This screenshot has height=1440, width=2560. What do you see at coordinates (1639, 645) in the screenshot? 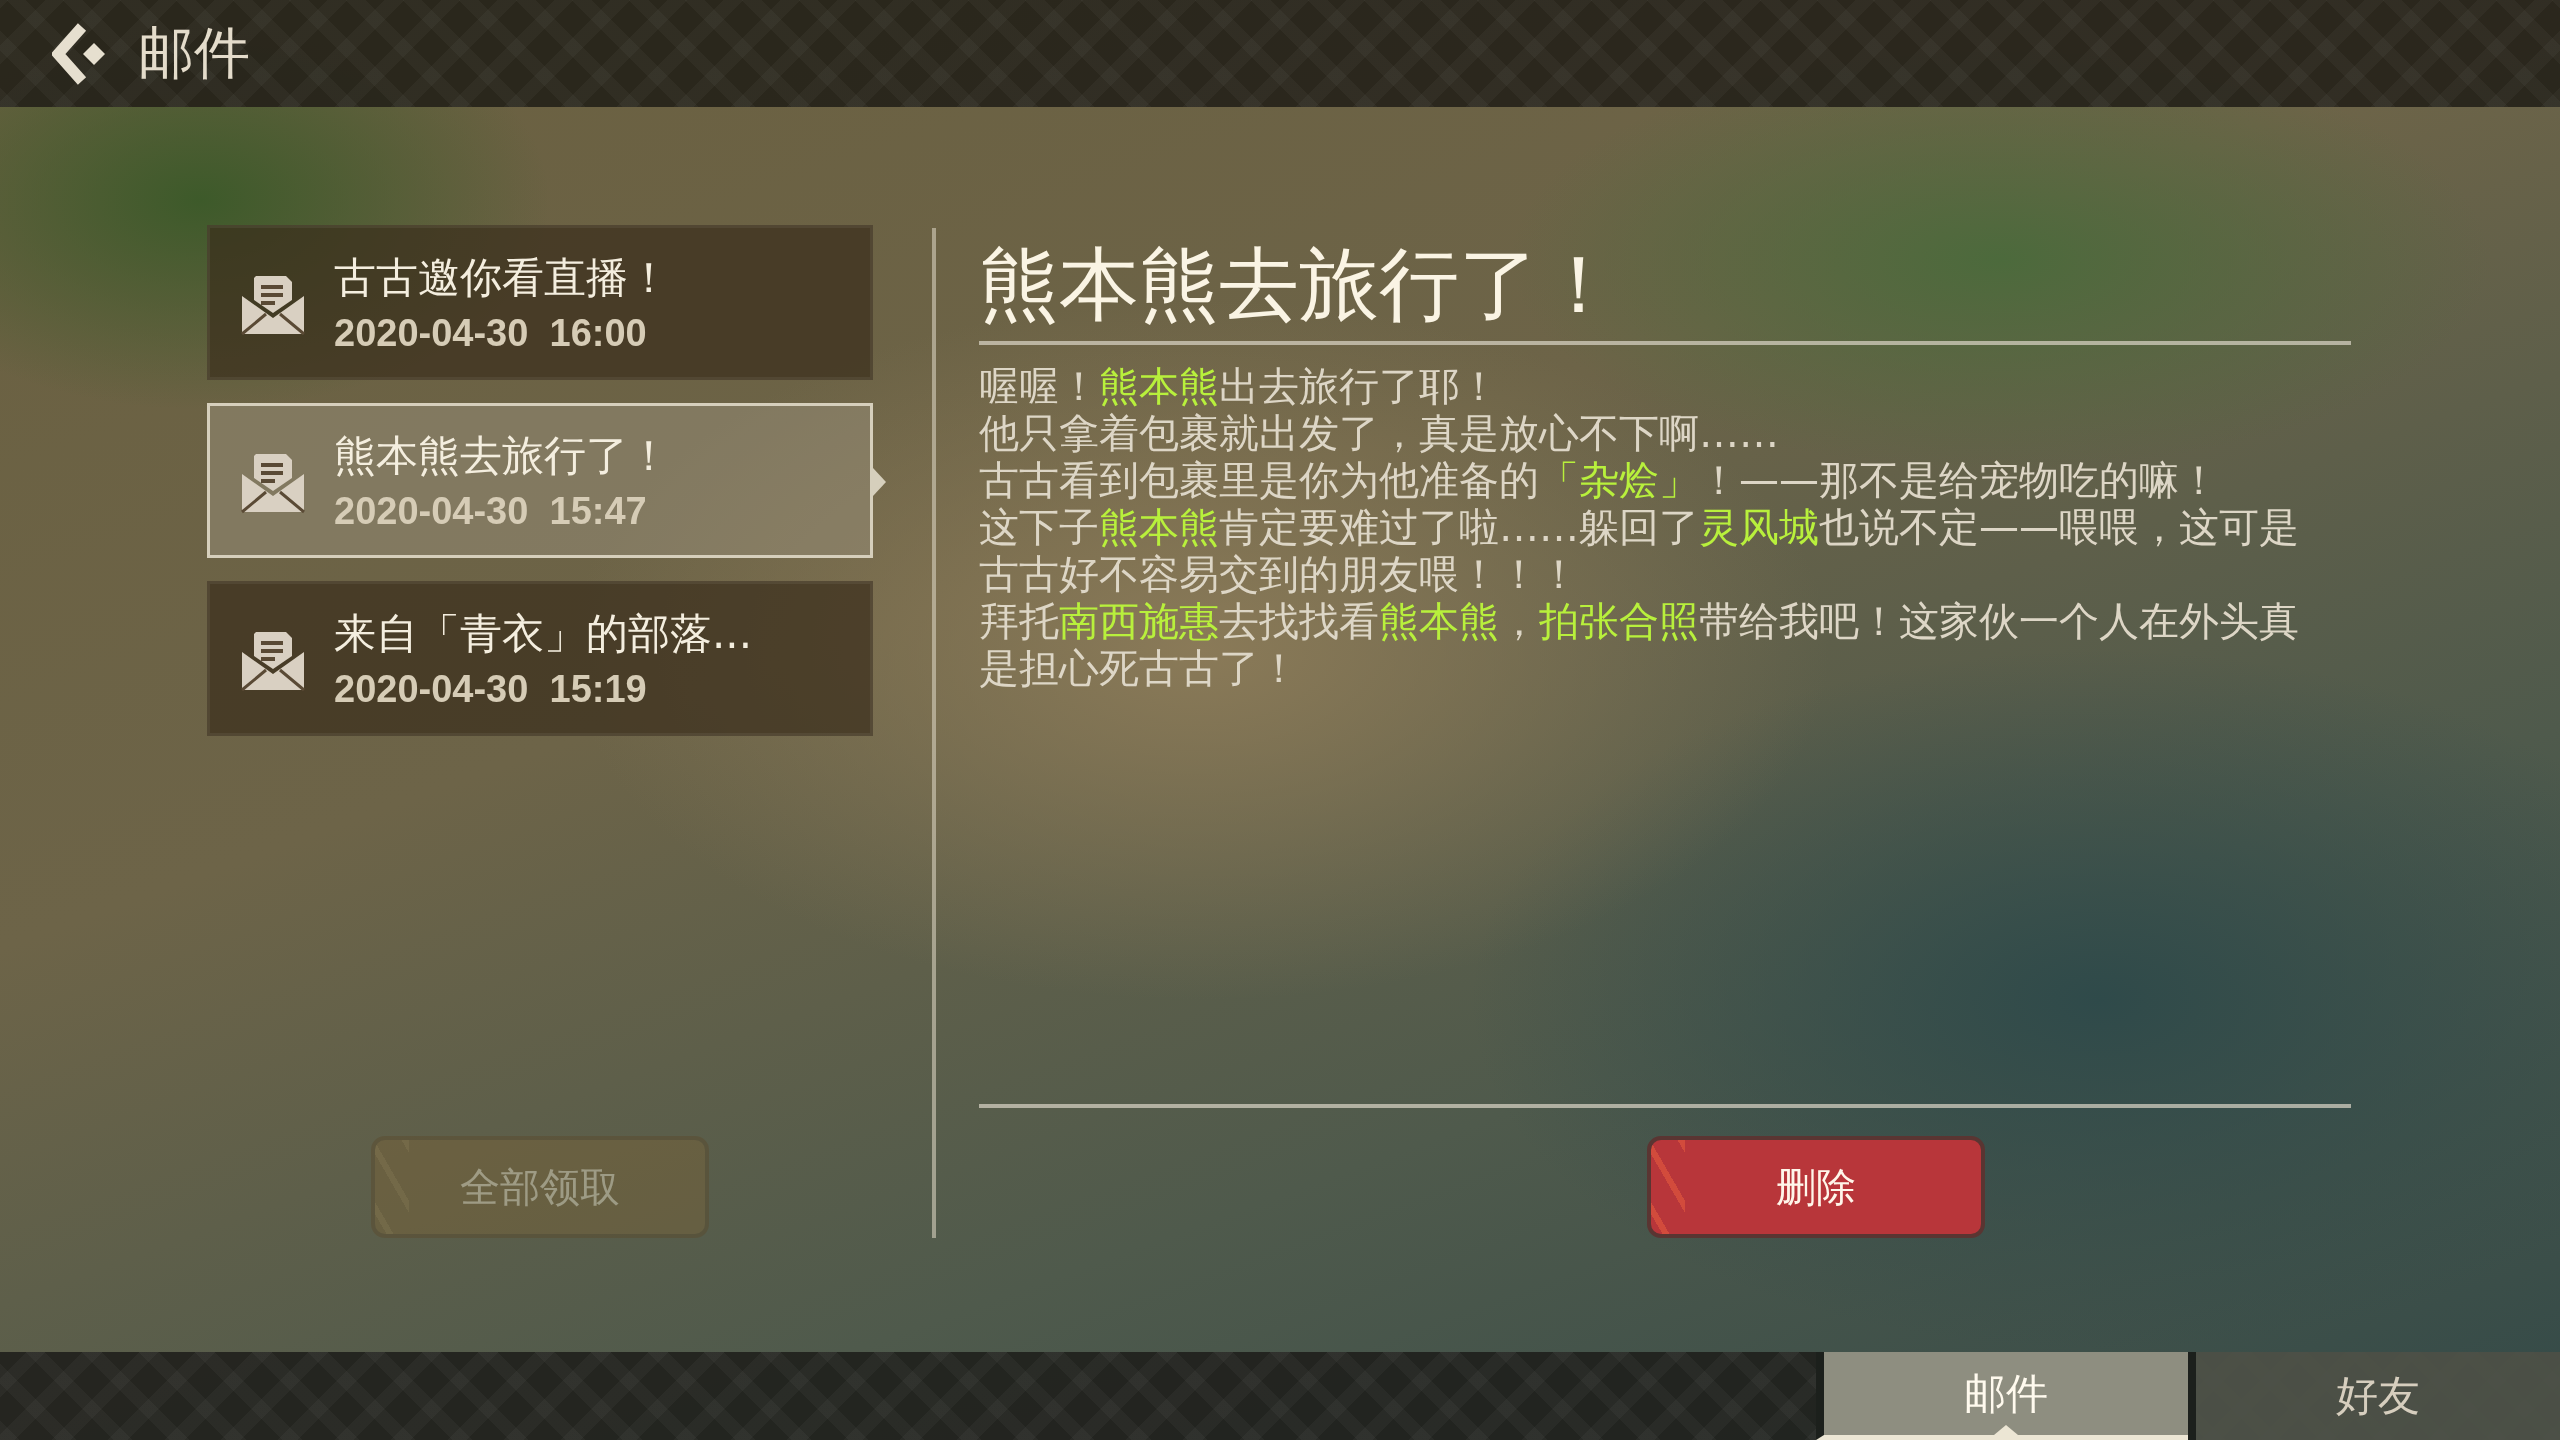
I see `mail-body-text: 拜托南西施惠去找找看熊本熊，拍张合照带给我吧！这家伙一个人在外头真是担心死古古了！` at bounding box center [1639, 645].